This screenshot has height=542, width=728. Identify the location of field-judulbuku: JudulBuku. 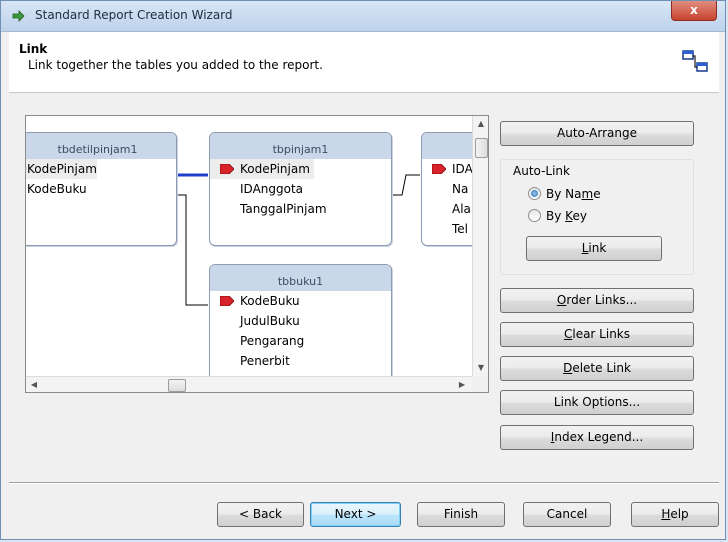
(300, 321).